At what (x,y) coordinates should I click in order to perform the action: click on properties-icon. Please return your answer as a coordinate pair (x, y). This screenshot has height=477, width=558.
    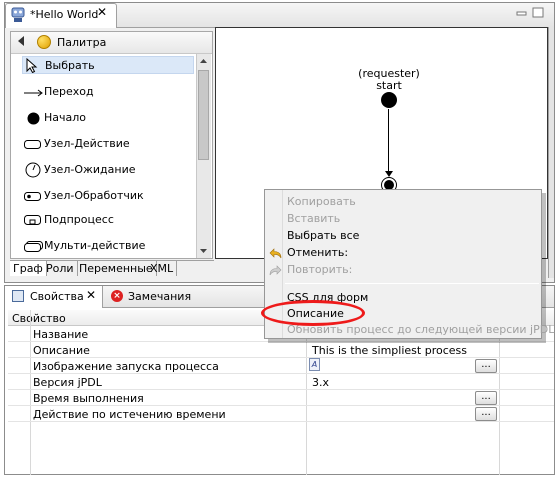
    Looking at the image, I should click on (18, 296).